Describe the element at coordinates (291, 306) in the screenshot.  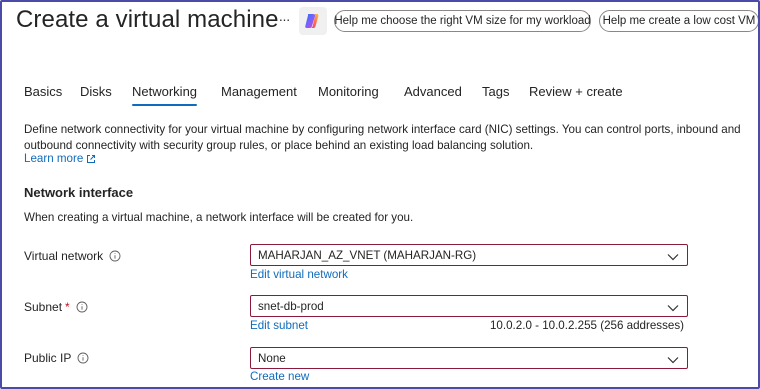
I see `subnet-value: snet-db-prod` at that location.